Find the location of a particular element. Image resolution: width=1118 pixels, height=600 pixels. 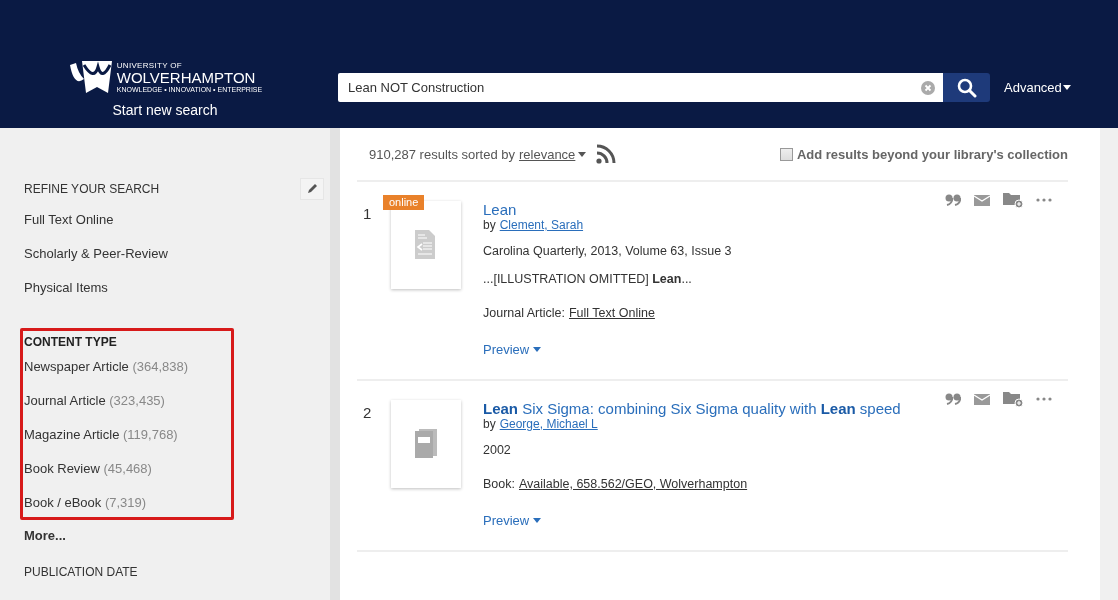

availability-link: Available, 658.562/GEO, Wolverhampton is located at coordinates (633, 484).